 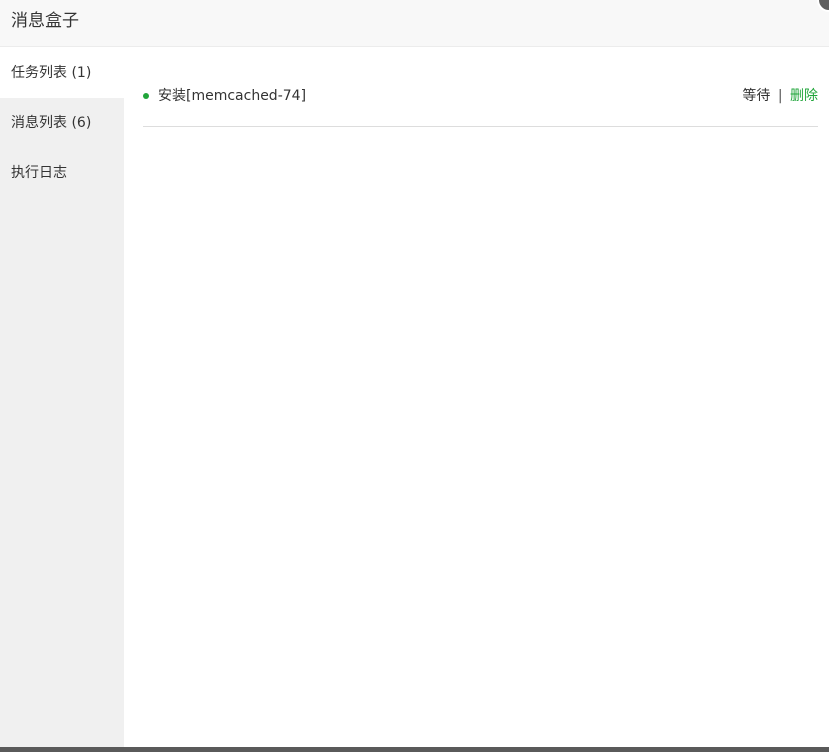 I want to click on sidebar-item-task-list: 任务列表 (1), so click(x=62, y=73).